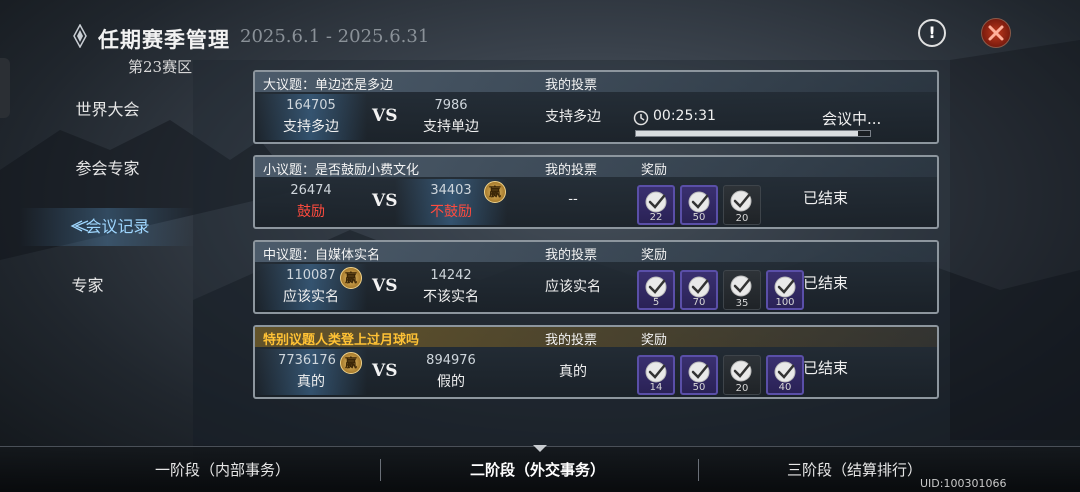 The height and width of the screenshot is (492, 1080). What do you see at coordinates (222, 469) in the screenshot?
I see `tab-phase-one: 一阶段（内部事务）` at bounding box center [222, 469].